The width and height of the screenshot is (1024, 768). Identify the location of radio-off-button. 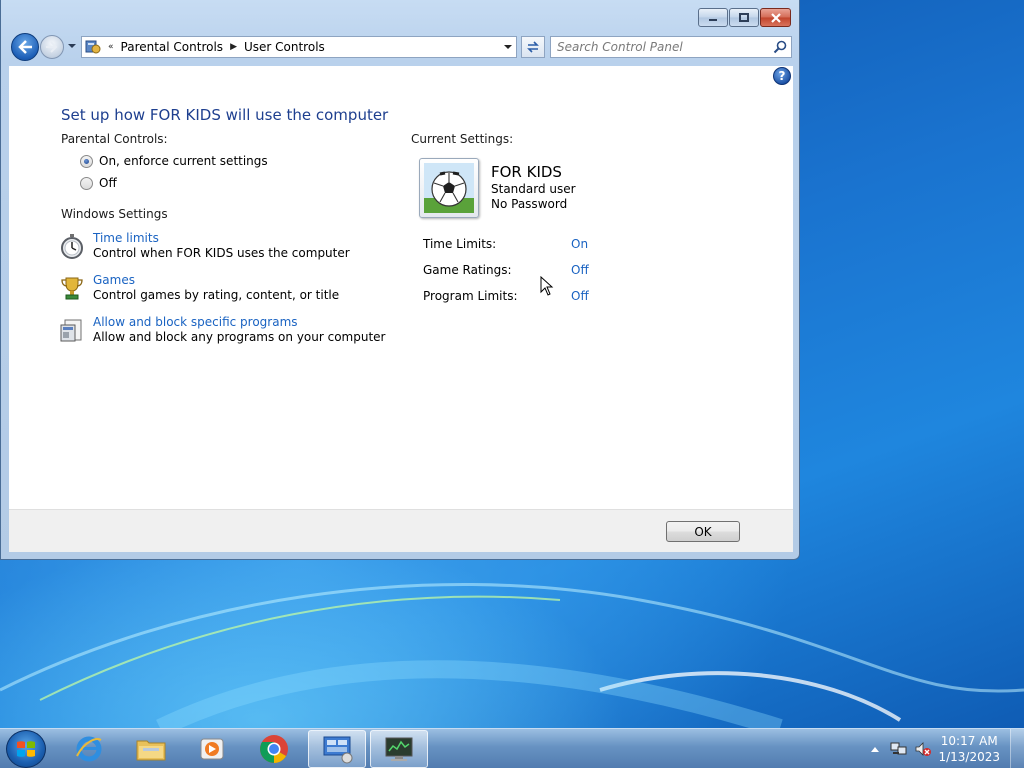
(86, 183).